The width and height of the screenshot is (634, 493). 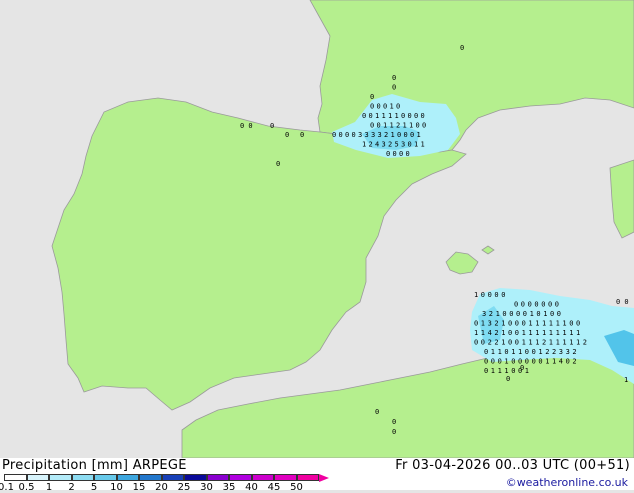 What do you see at coordinates (567, 482) in the screenshot?
I see `credit-link: ©weatheronline.co.uk` at bounding box center [567, 482].